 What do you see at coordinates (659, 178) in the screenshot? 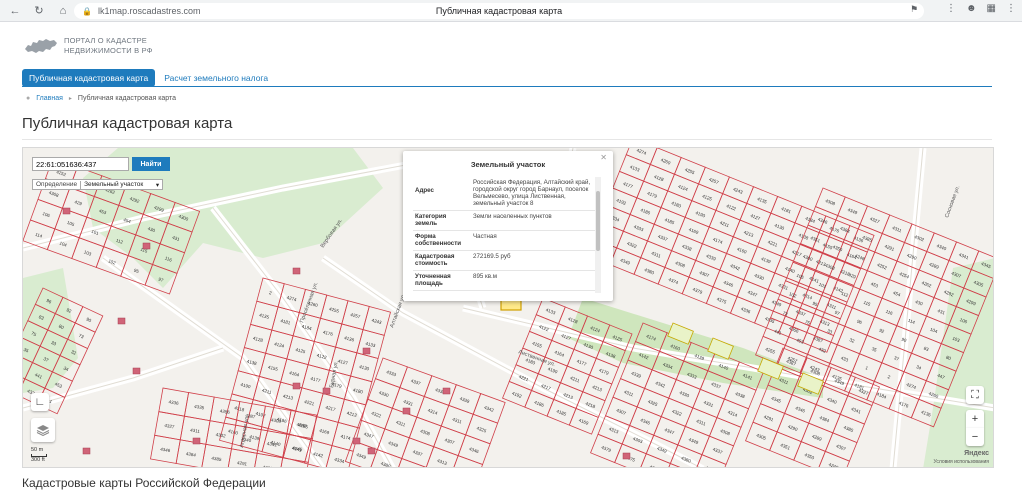
I see `parcel-label: 4128` at bounding box center [659, 178].